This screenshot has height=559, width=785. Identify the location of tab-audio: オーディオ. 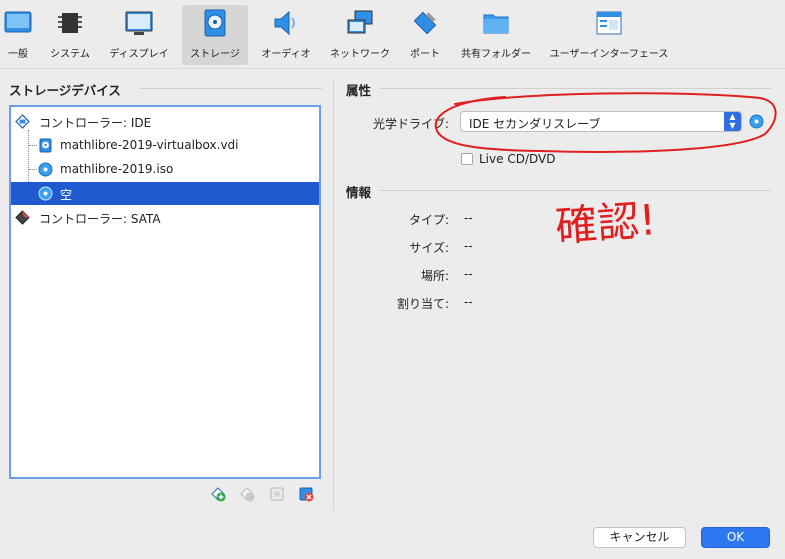
(286, 35).